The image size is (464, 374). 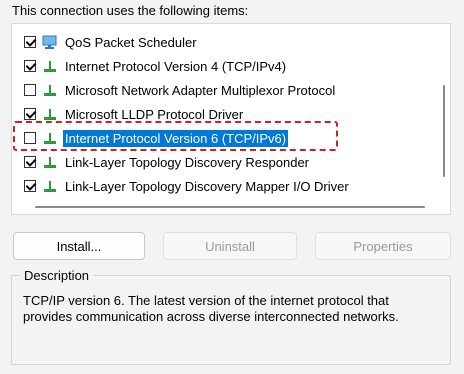 I want to click on item-label: QoS Packet Scheduler, so click(x=131, y=42).